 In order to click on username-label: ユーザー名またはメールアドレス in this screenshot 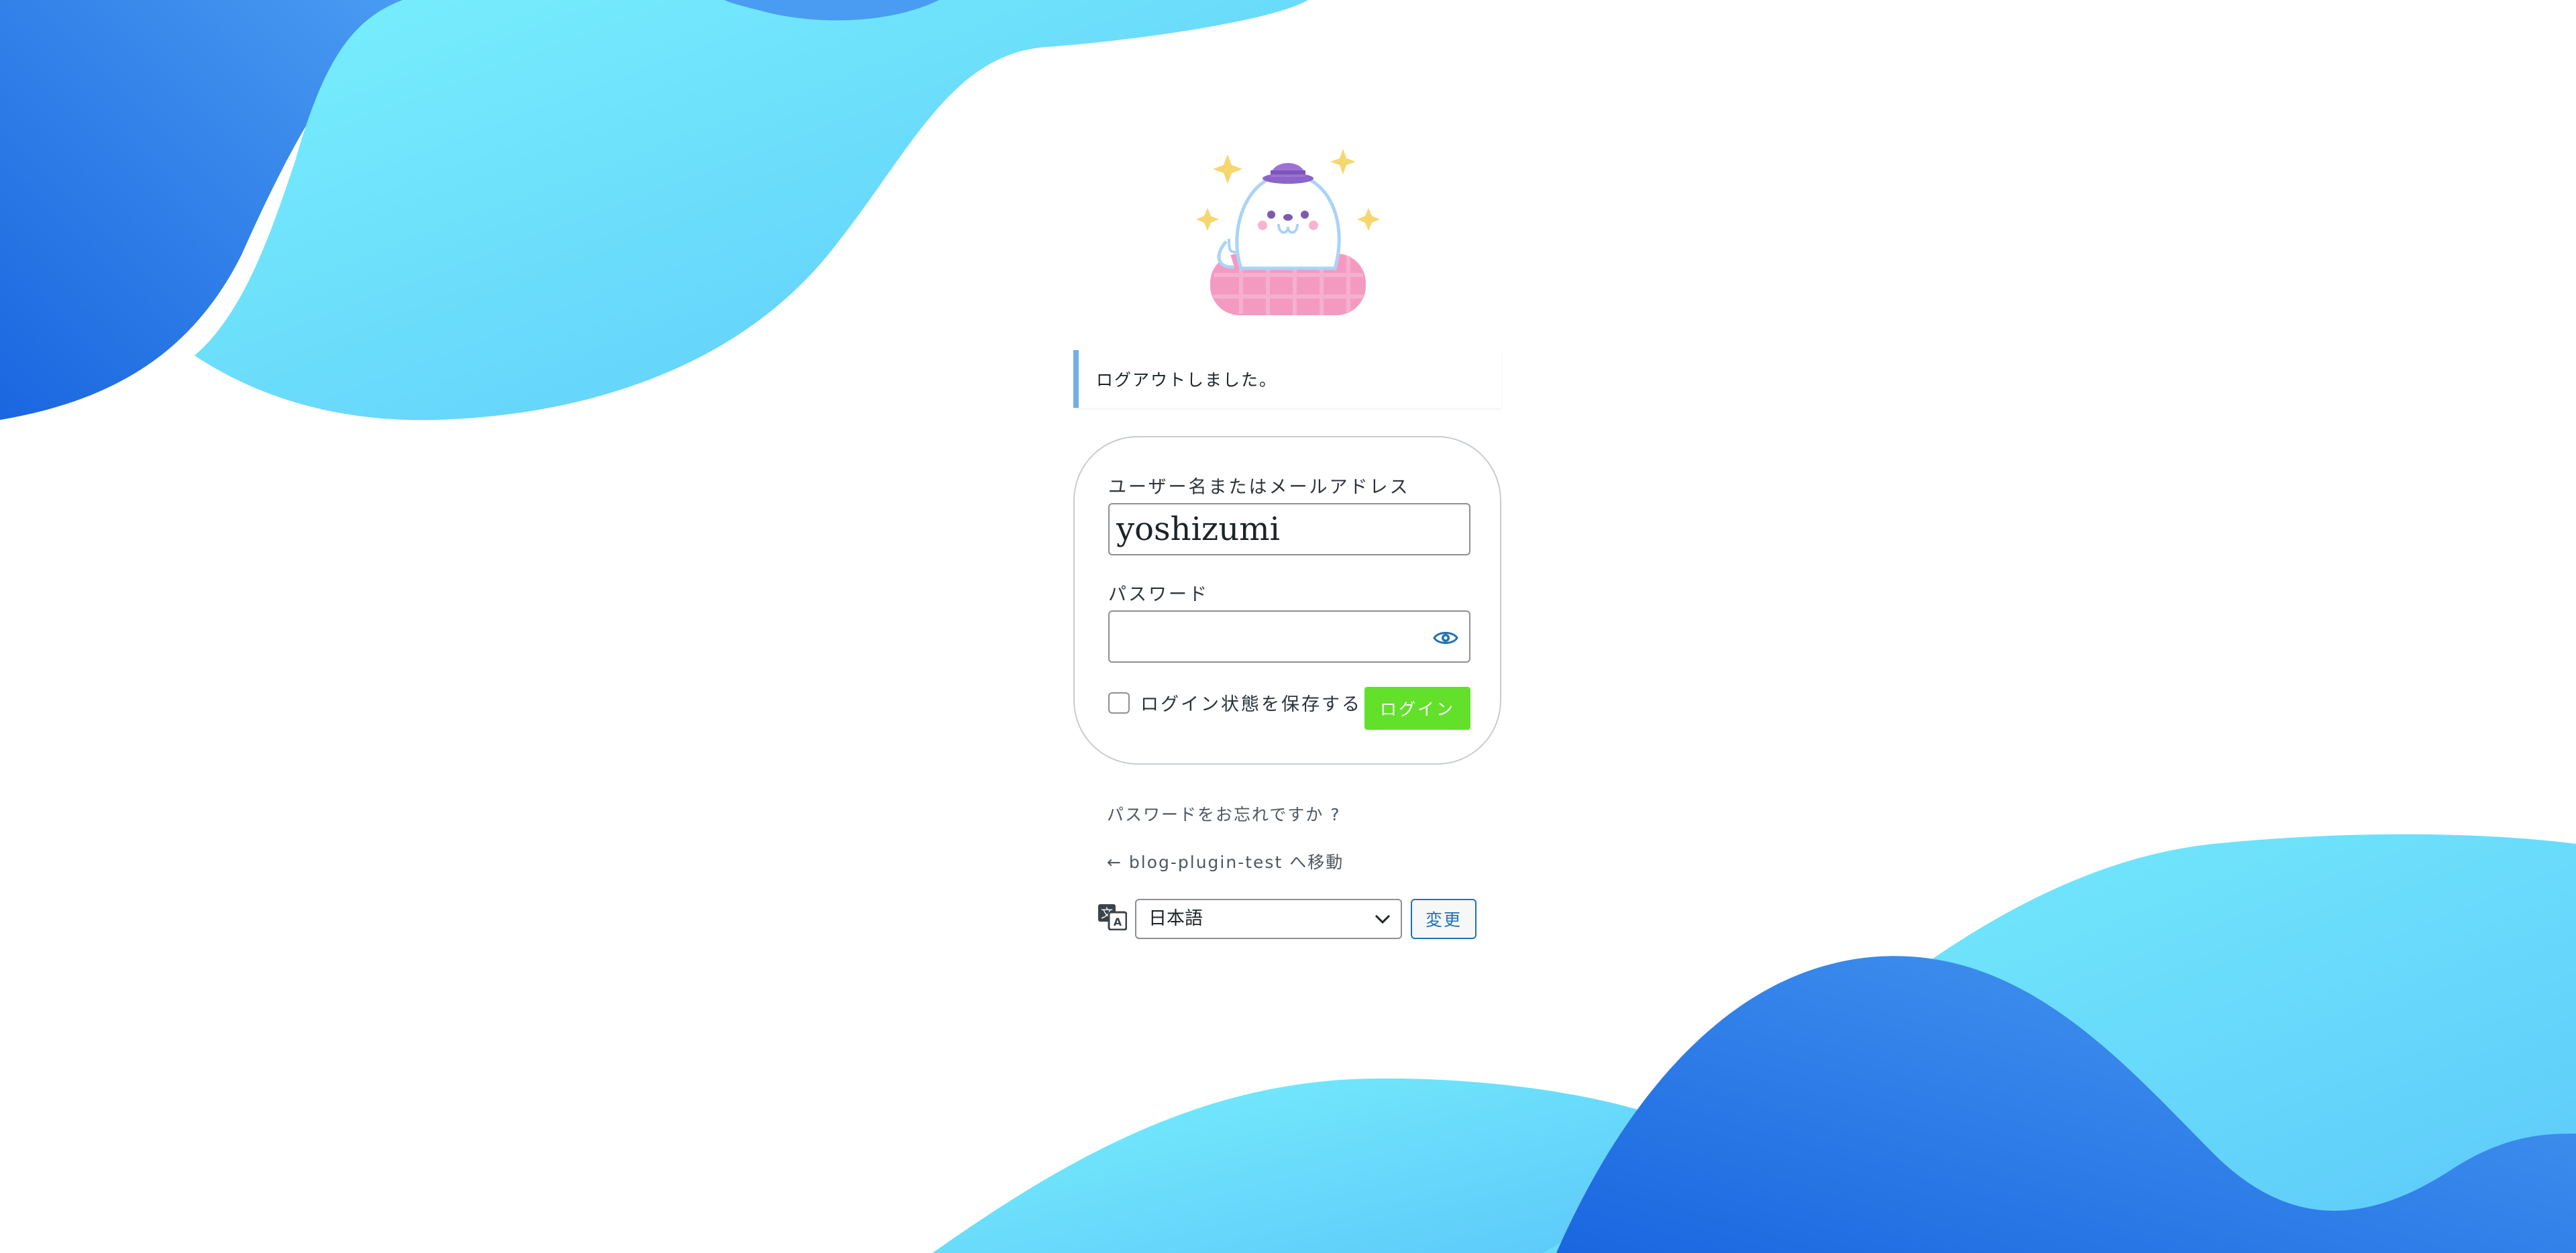, I will do `click(1259, 487)`.